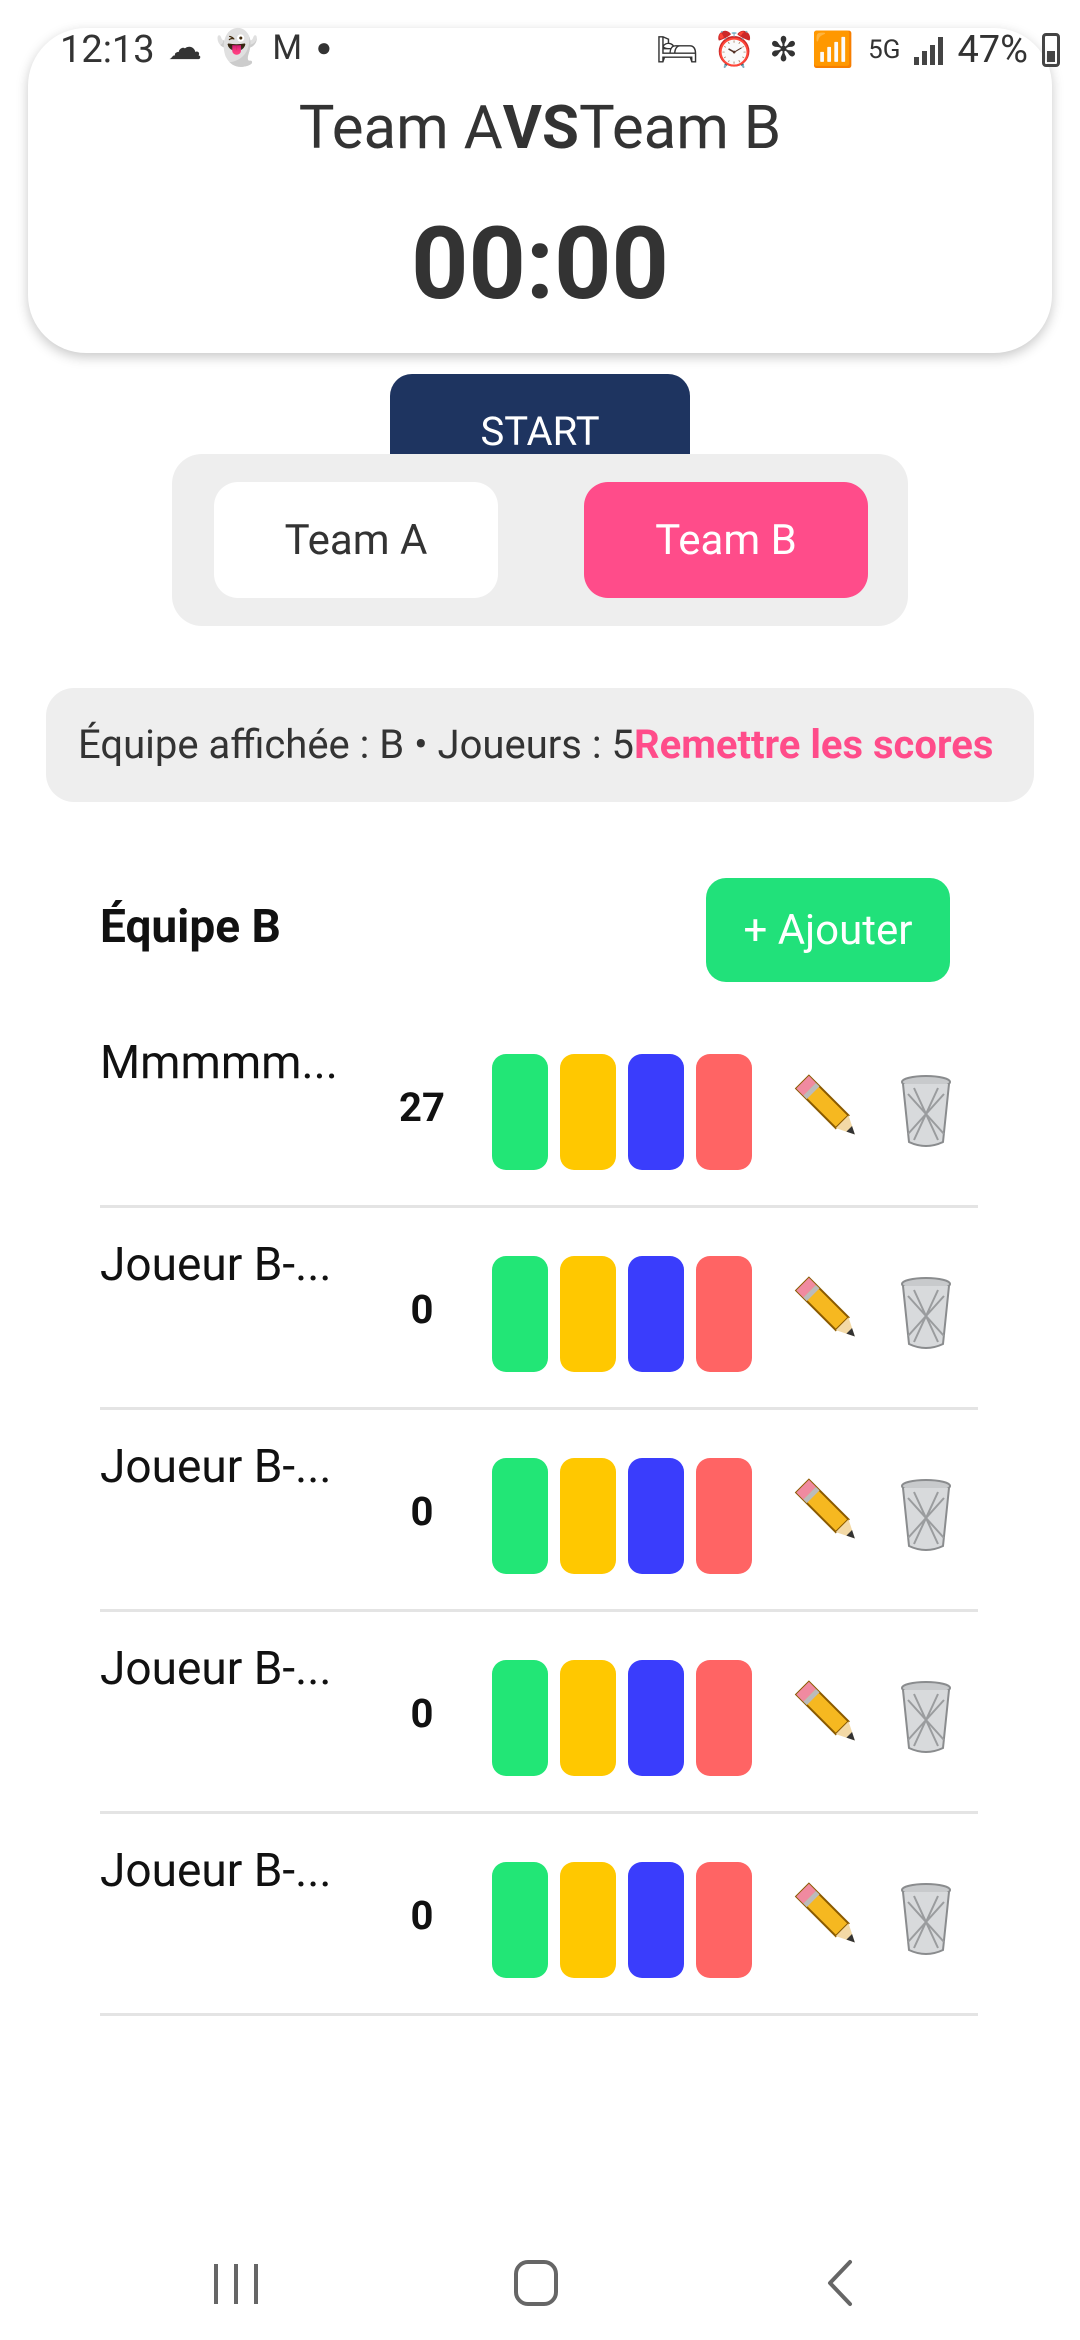 Image resolution: width=1080 pixels, height=2340 pixels. I want to click on home-icon, so click(536, 2283).